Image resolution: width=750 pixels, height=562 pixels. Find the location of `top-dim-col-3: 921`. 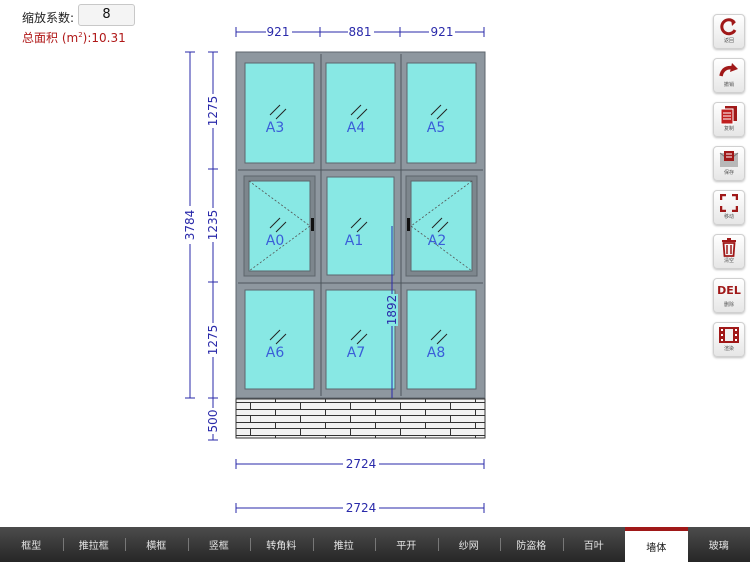

top-dim-col-3: 921 is located at coordinates (442, 32).